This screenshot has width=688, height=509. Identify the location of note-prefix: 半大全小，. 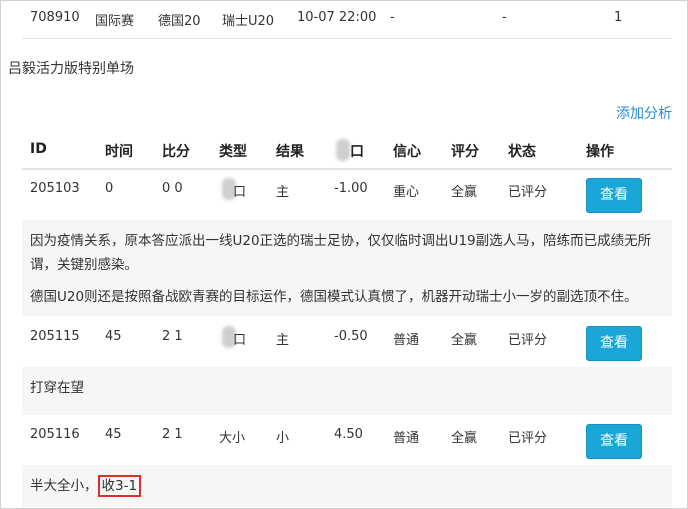
(64, 486).